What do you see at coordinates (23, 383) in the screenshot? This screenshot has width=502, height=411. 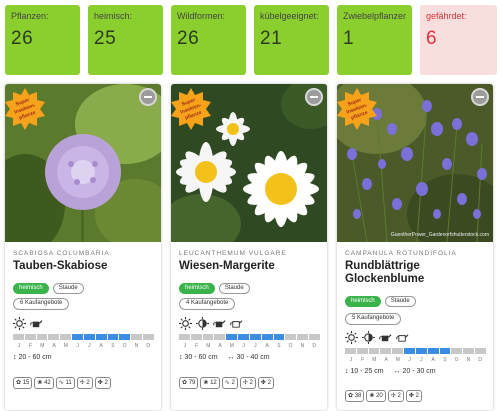 I see `bee-sticker: ✿ 15` at bounding box center [23, 383].